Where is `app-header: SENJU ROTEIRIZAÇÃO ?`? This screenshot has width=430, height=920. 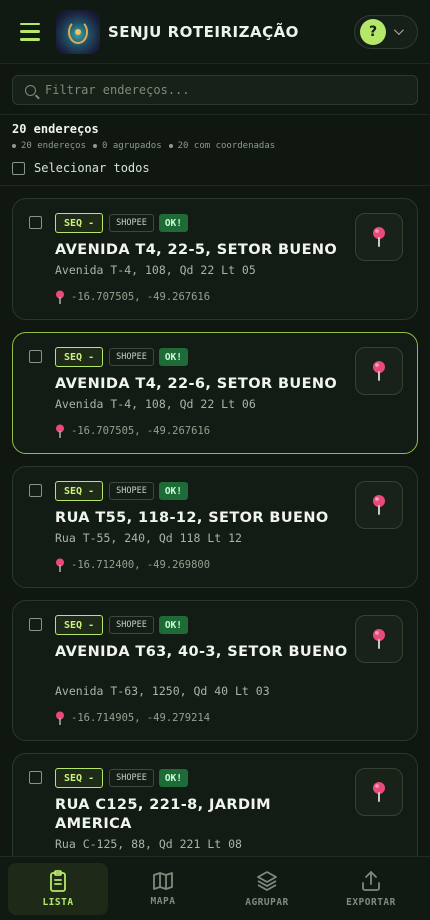
app-header: SENJU ROTEIRIZAÇÃO ? is located at coordinates (215, 32).